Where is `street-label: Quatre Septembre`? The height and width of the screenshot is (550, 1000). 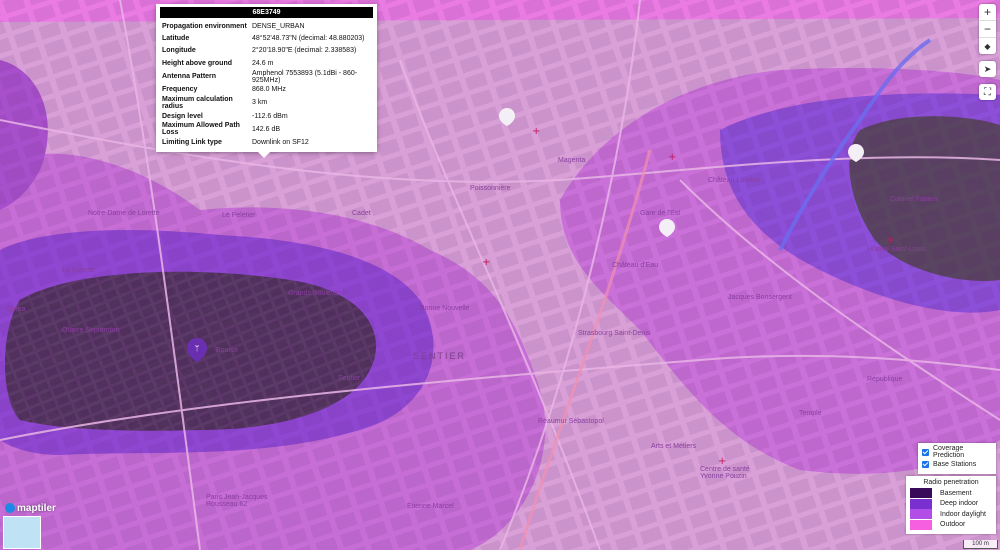 street-label: Quatre Septembre is located at coordinates (91, 330).